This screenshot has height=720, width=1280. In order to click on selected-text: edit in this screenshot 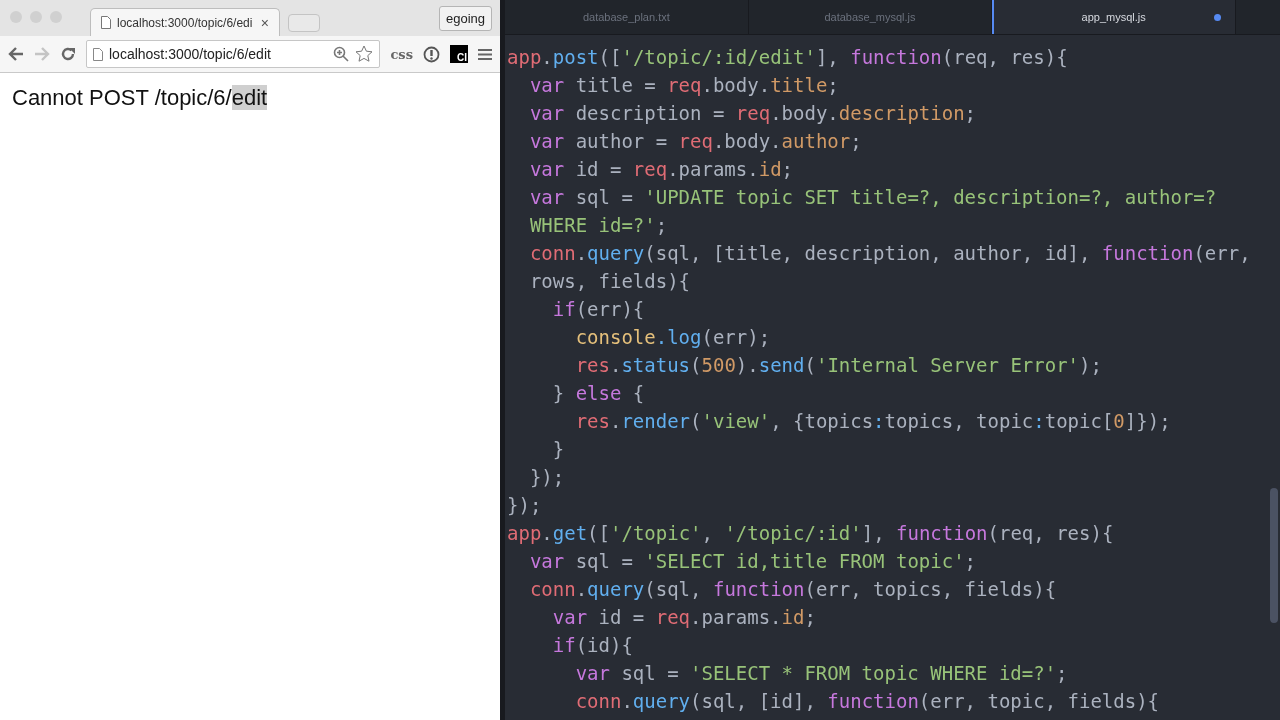, I will do `click(249, 97)`.